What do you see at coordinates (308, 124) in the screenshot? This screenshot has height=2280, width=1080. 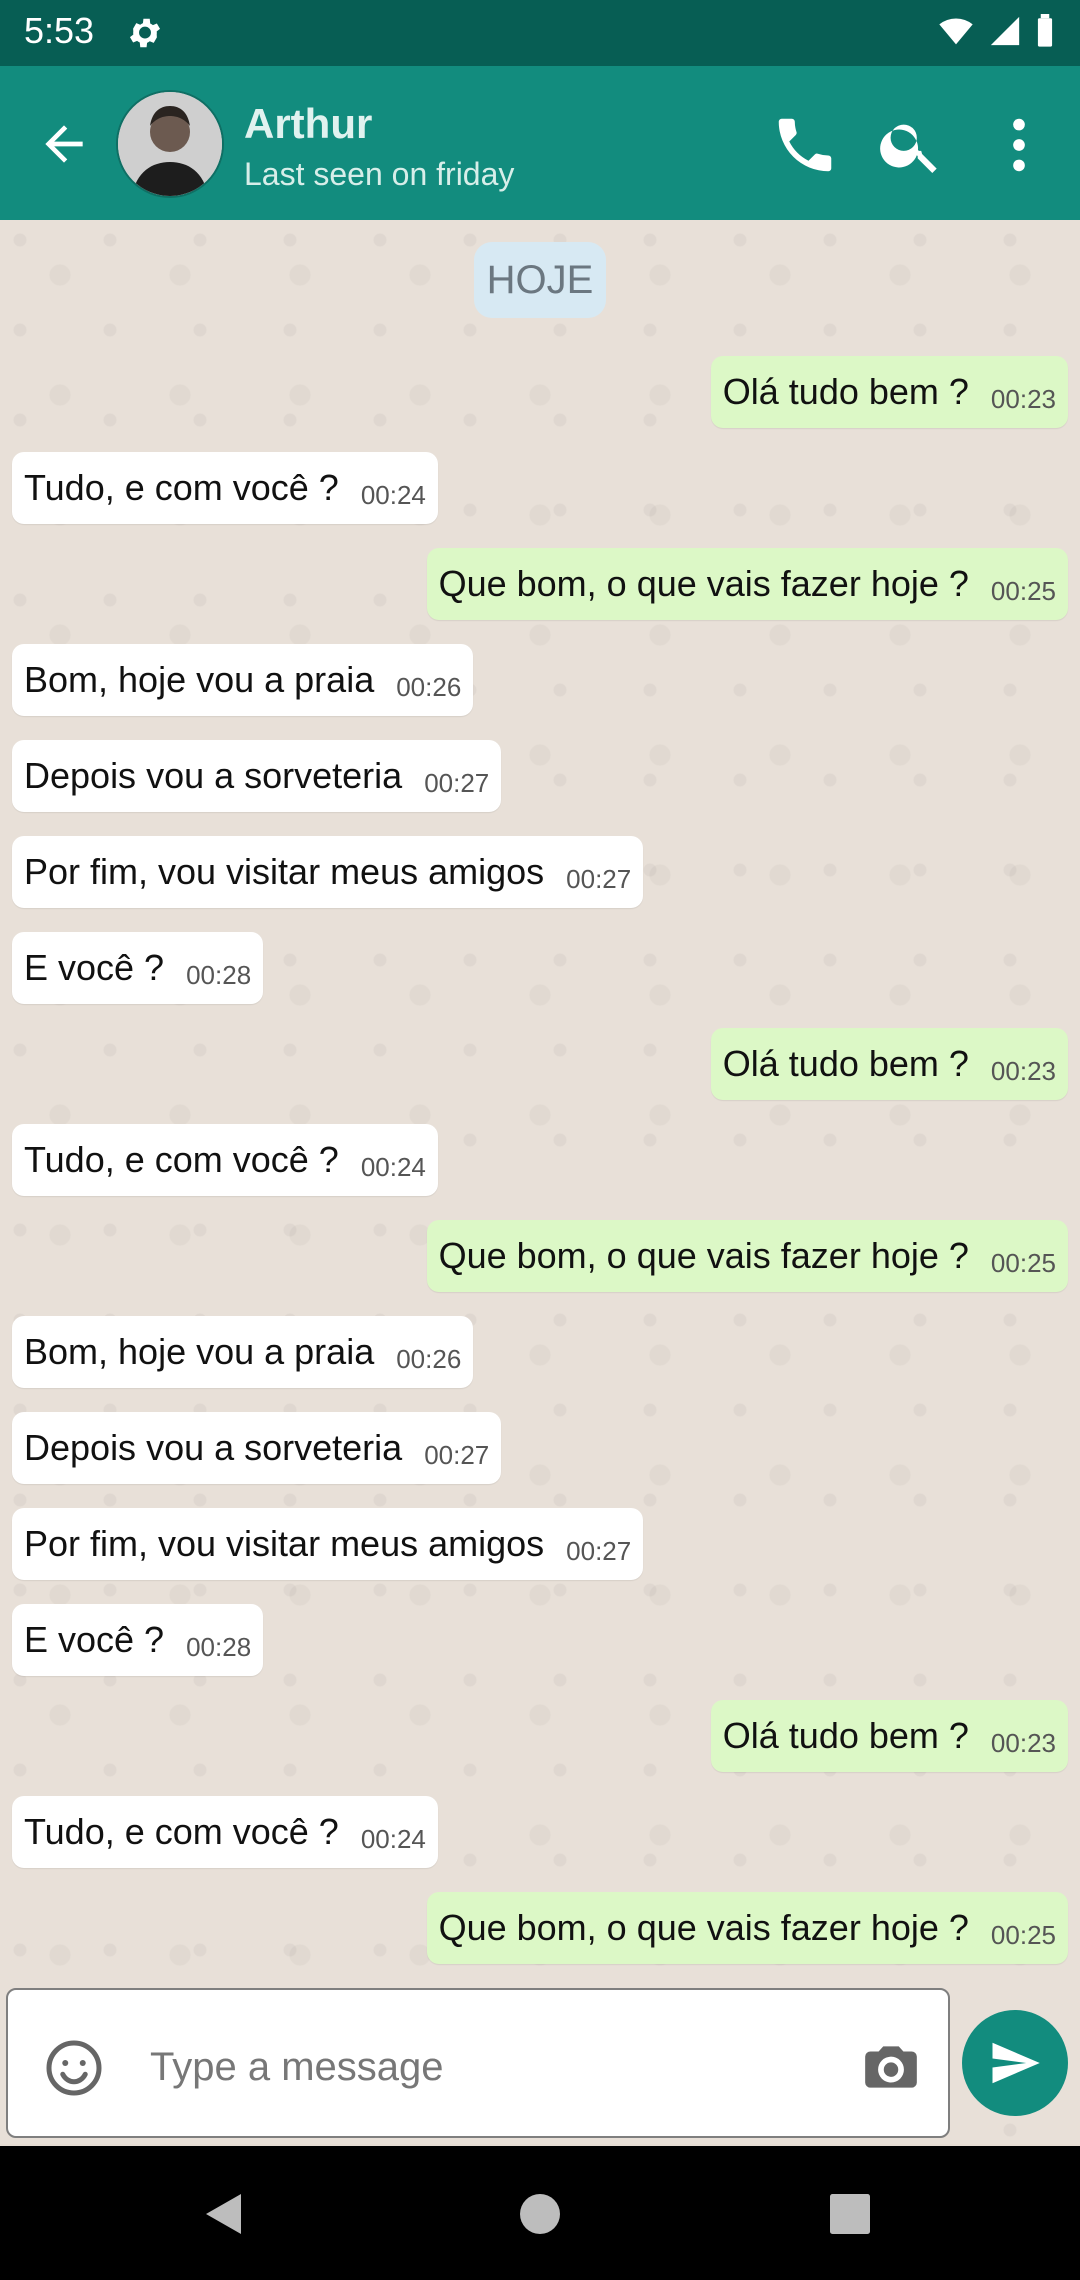 I see `contact-name: Arthur` at bounding box center [308, 124].